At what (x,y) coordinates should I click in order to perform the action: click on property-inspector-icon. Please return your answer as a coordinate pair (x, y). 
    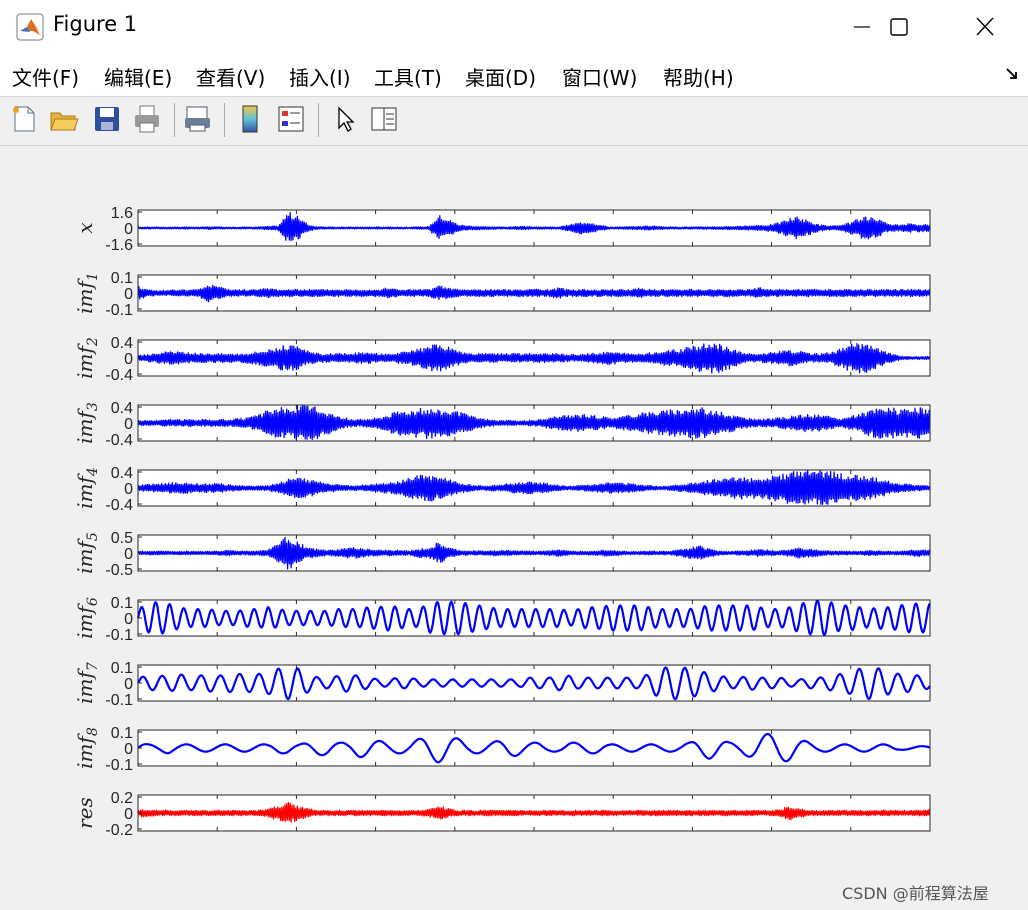
    Looking at the image, I should click on (384, 119).